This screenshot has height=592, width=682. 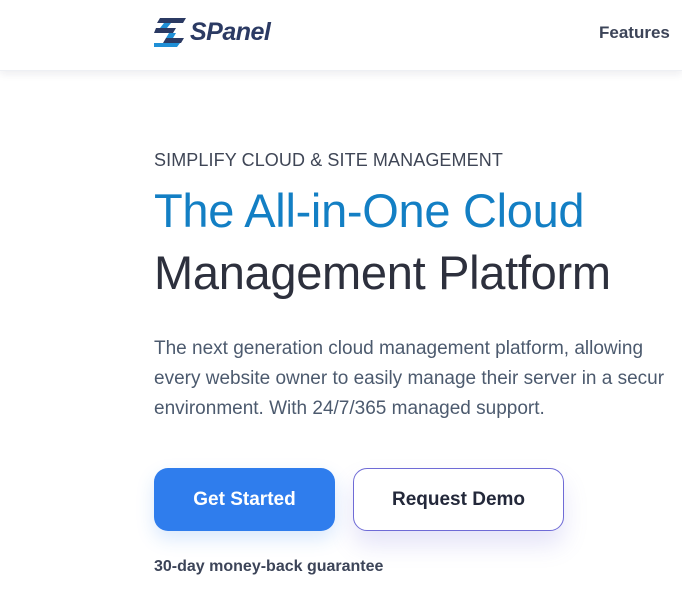 What do you see at coordinates (269, 566) in the screenshot?
I see `money-back-guarantee: 30-day money-back guarantee` at bounding box center [269, 566].